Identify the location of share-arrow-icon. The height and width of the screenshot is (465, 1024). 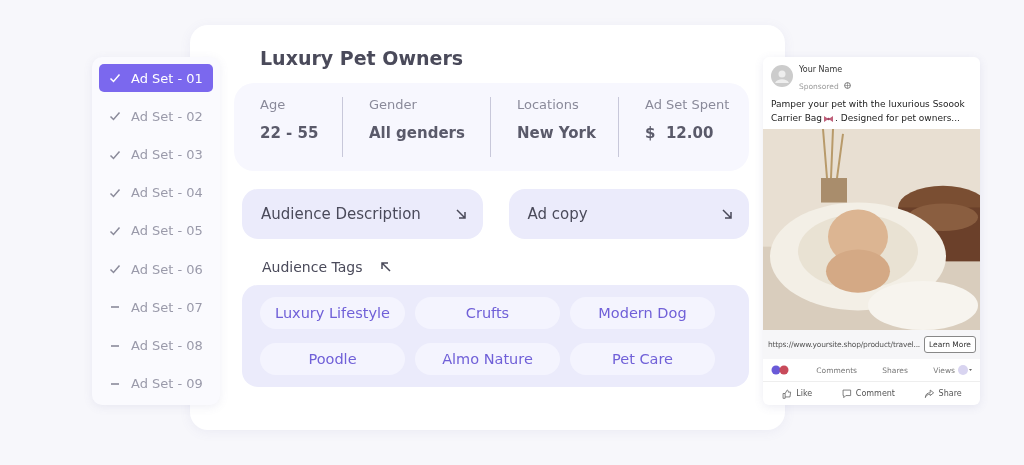
(929, 393).